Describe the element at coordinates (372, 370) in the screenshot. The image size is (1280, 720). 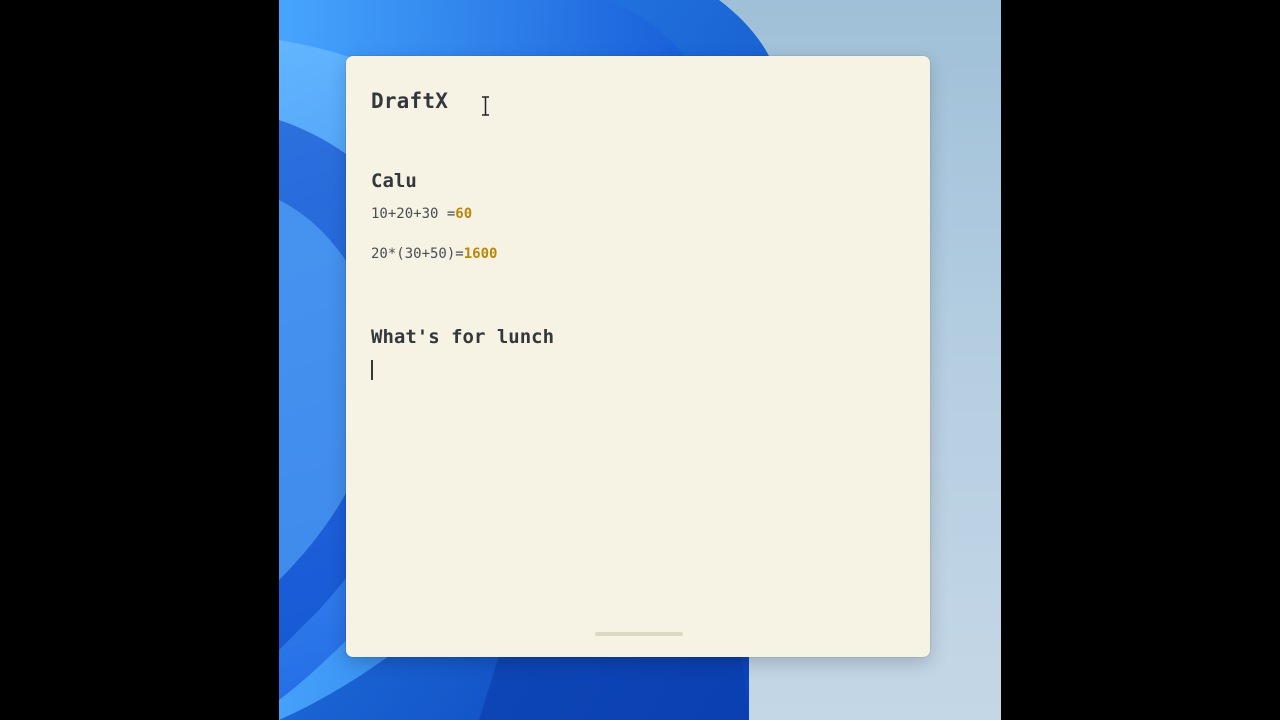
I see `text-caret` at that location.